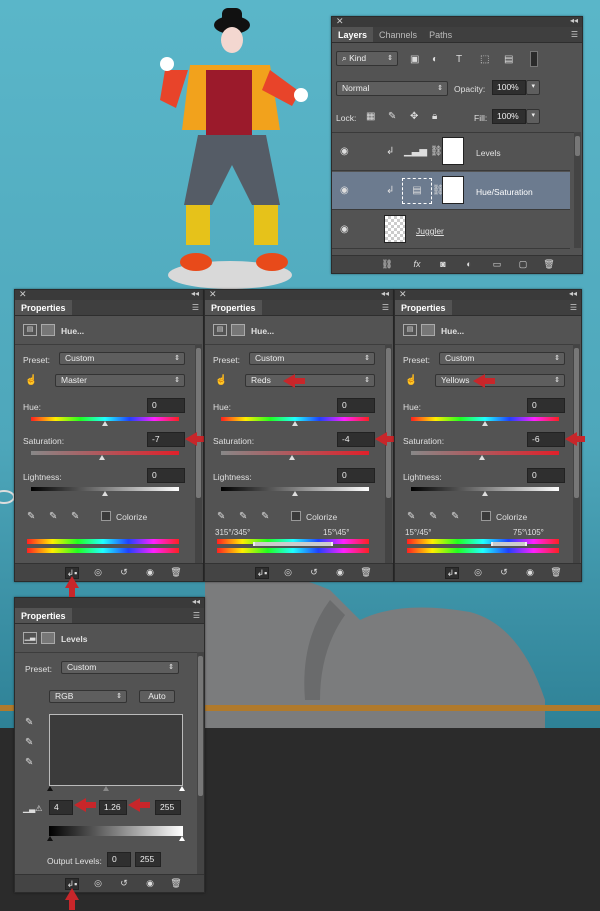 The image size is (600, 911). What do you see at coordinates (29, 723) in the screenshot?
I see `black-eyedropper-icon: ✎` at bounding box center [29, 723].